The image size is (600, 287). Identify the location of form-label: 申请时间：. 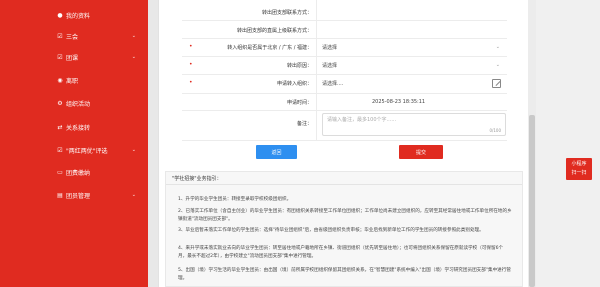
(299, 102).